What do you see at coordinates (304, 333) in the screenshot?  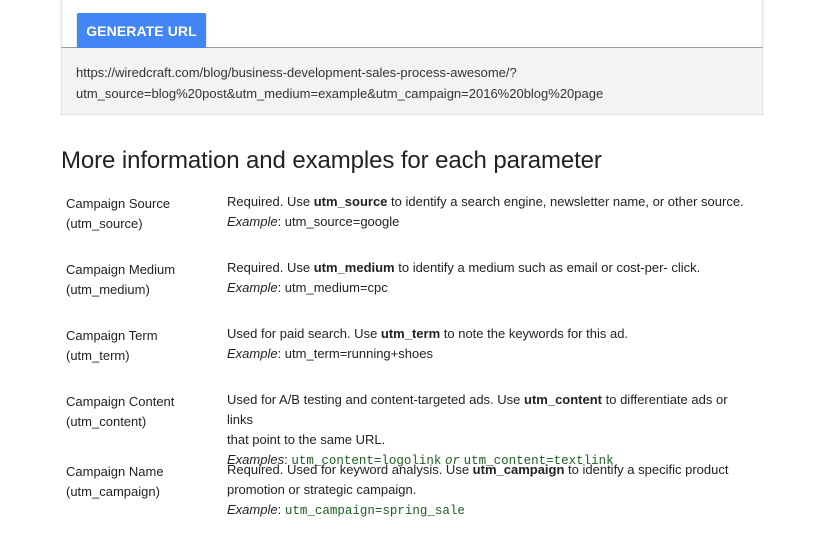 I see `desc-text: Used for paid search. Use` at bounding box center [304, 333].